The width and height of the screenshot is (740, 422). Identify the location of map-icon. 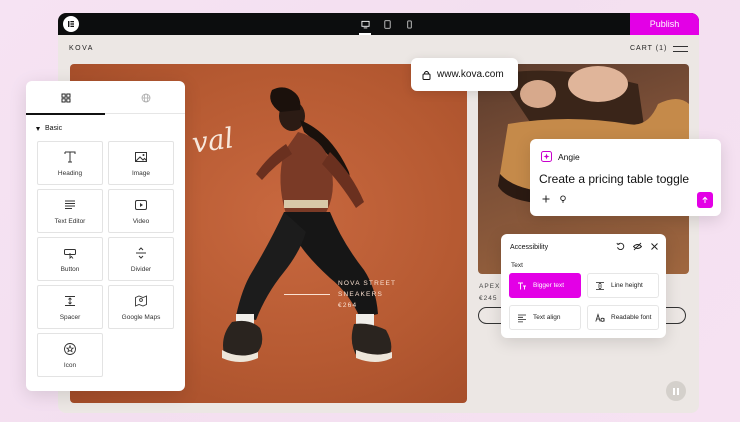
(141, 300).